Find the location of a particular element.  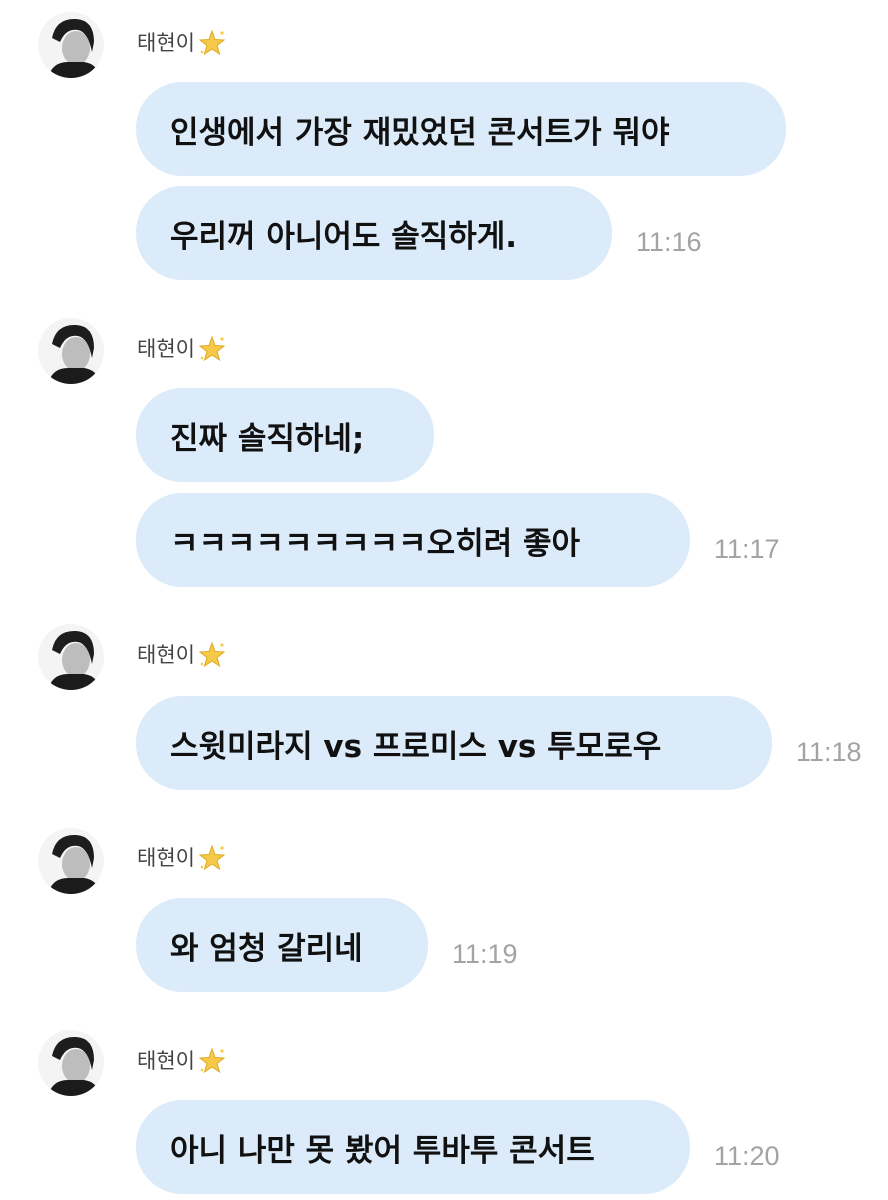

message-bubble: 진짜 솔직하네; is located at coordinates (285, 435).